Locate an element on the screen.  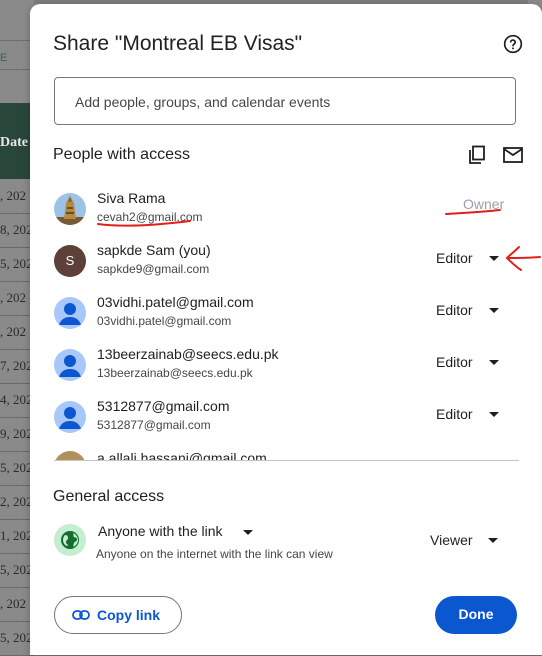
sheet-cell: 9, 202 is located at coordinates (16, 433).